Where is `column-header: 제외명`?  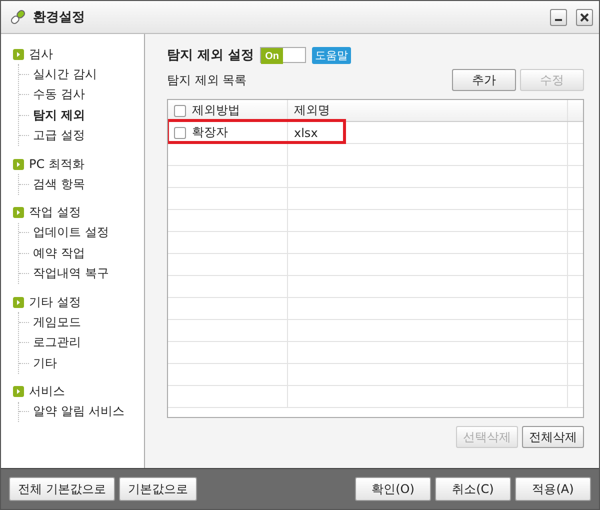
column-header: 제외명 is located at coordinates (312, 110).